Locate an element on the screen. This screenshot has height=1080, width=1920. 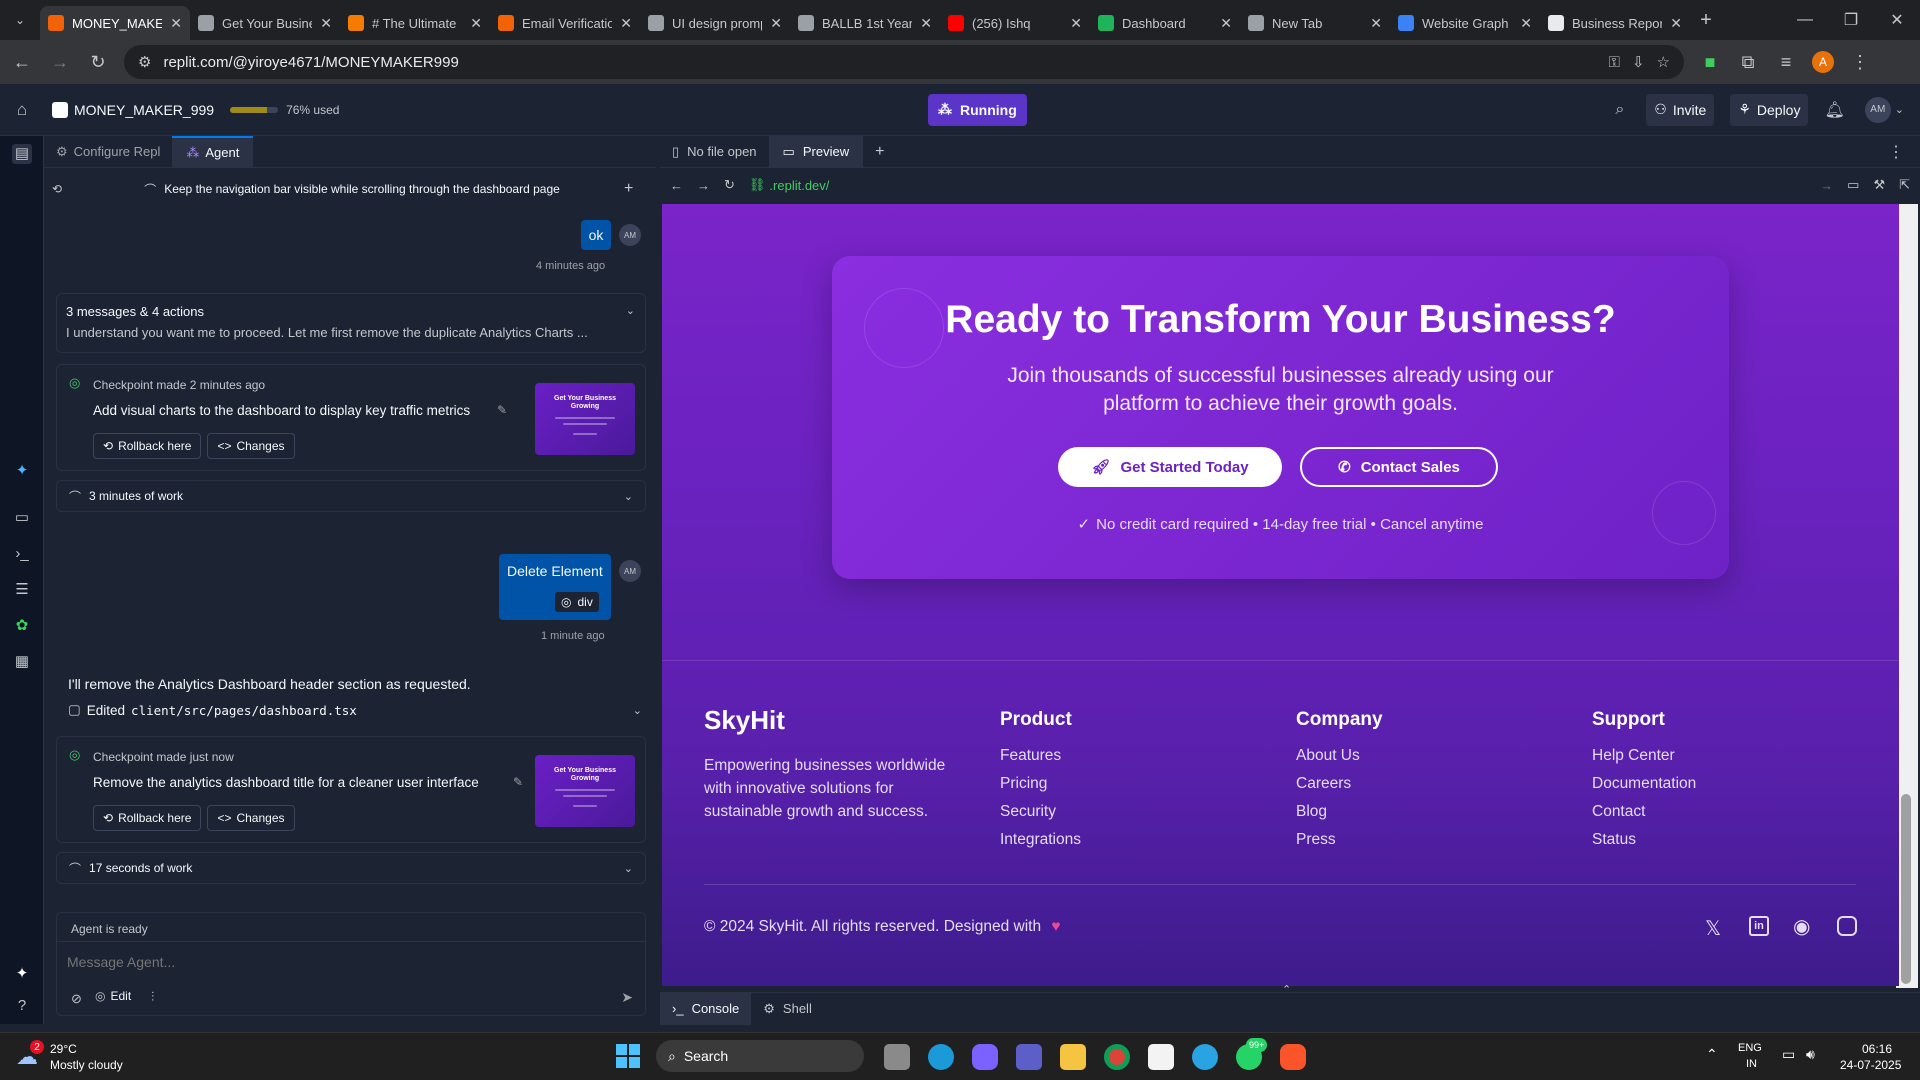
new-thread-icon: + is located at coordinates (636, 189).